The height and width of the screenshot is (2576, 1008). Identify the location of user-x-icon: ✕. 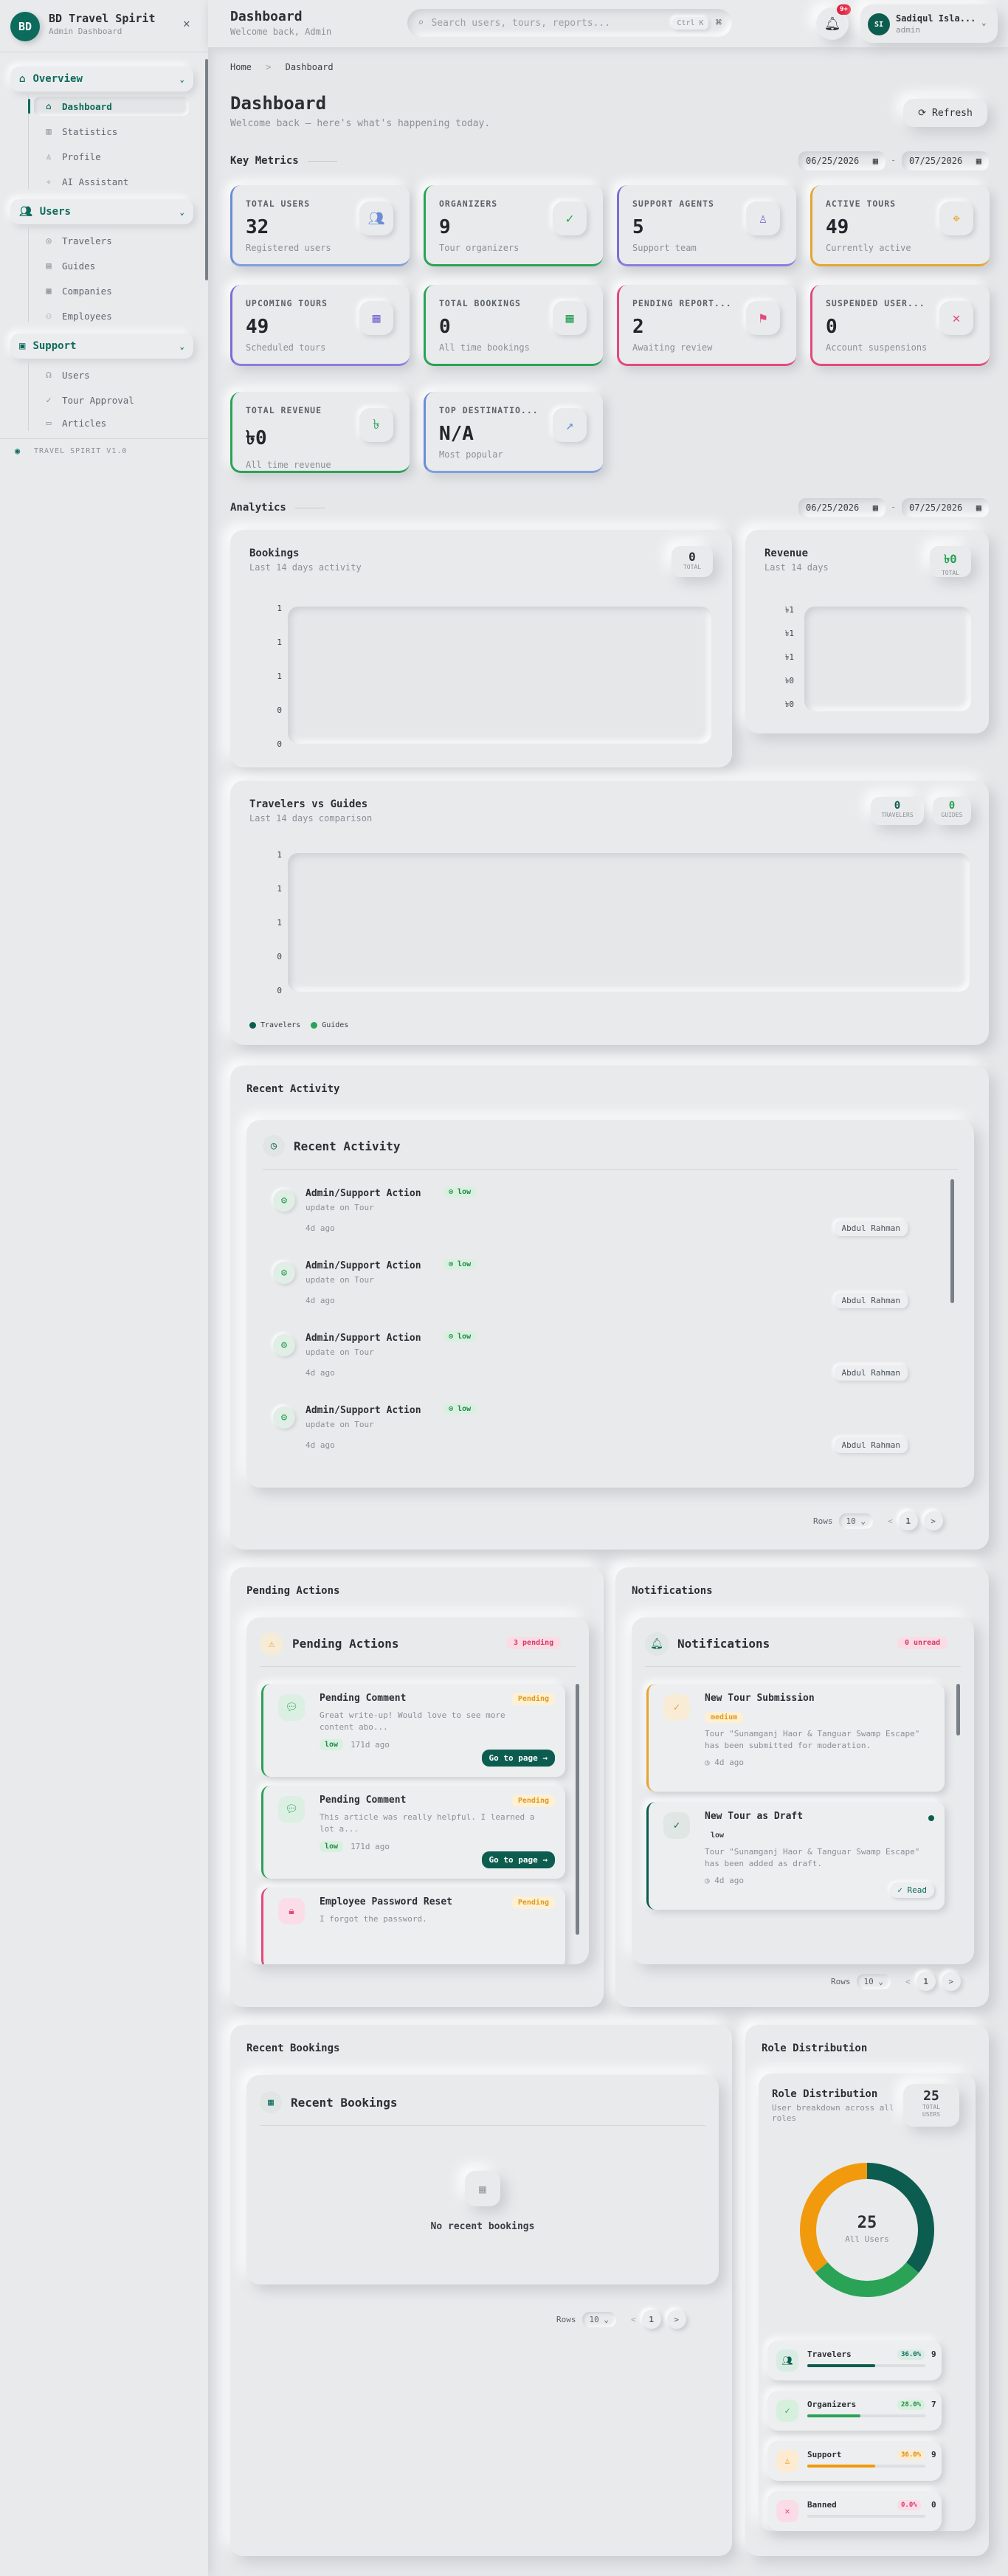
(787, 2511).